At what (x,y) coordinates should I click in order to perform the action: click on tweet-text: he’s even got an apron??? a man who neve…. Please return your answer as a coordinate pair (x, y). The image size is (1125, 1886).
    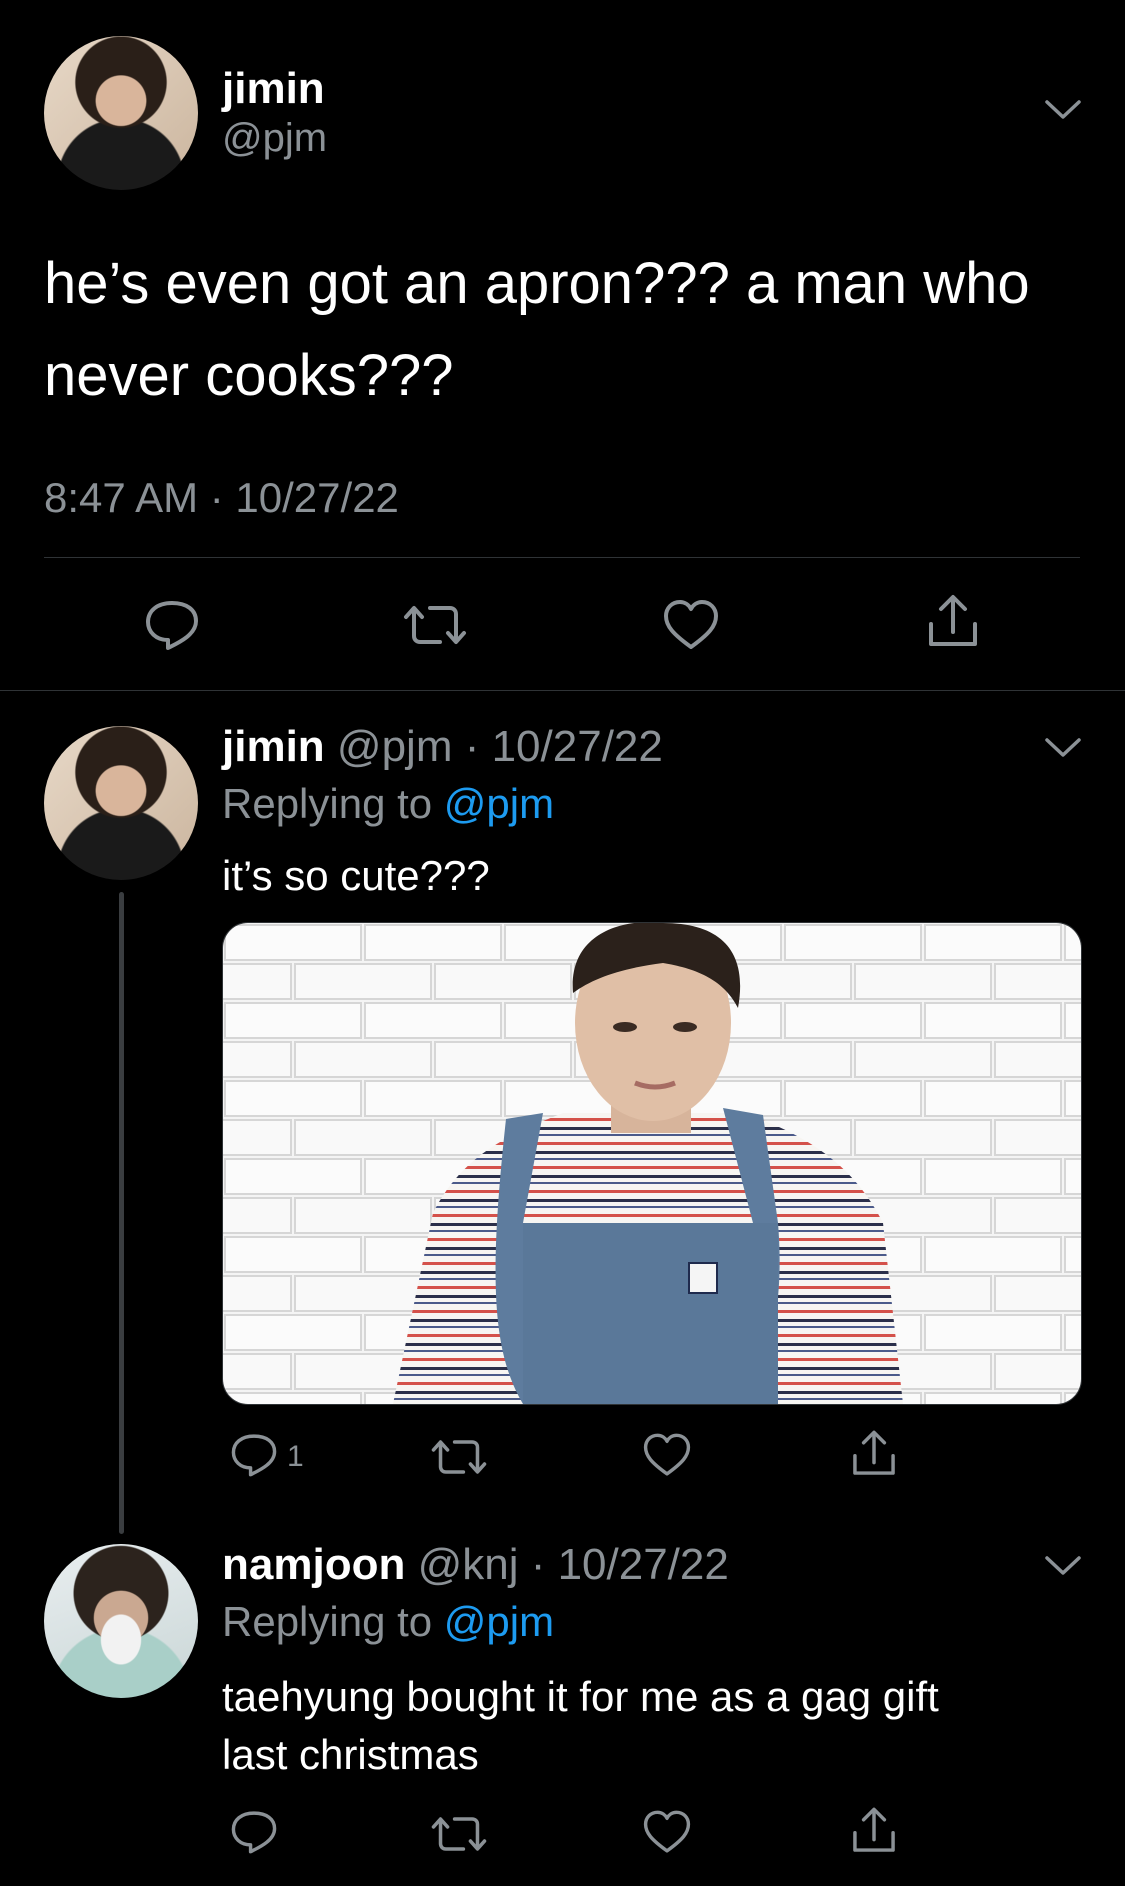
    Looking at the image, I should click on (574, 330).